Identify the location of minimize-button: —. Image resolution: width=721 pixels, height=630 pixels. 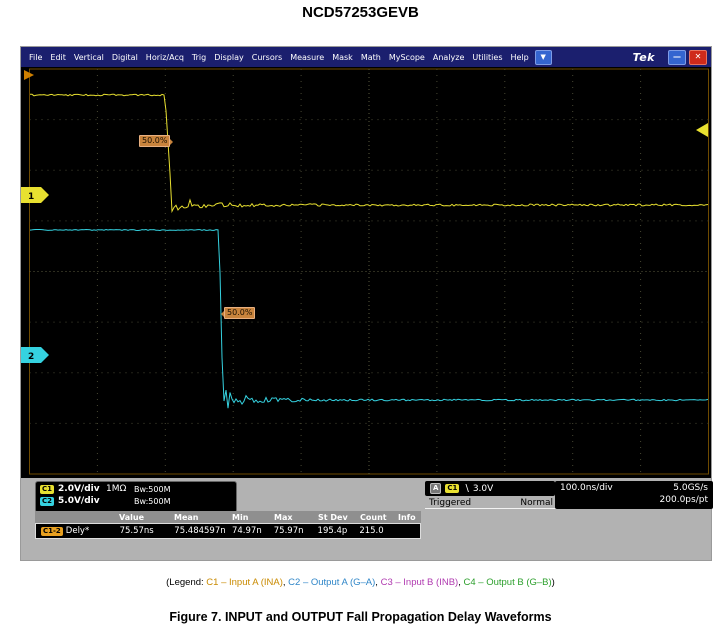
(677, 57).